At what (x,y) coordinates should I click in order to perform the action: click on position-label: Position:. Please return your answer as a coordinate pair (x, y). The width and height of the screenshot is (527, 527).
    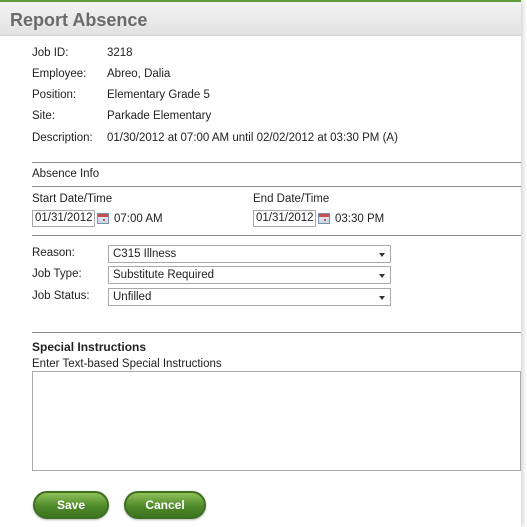
    Looking at the image, I should click on (54, 95).